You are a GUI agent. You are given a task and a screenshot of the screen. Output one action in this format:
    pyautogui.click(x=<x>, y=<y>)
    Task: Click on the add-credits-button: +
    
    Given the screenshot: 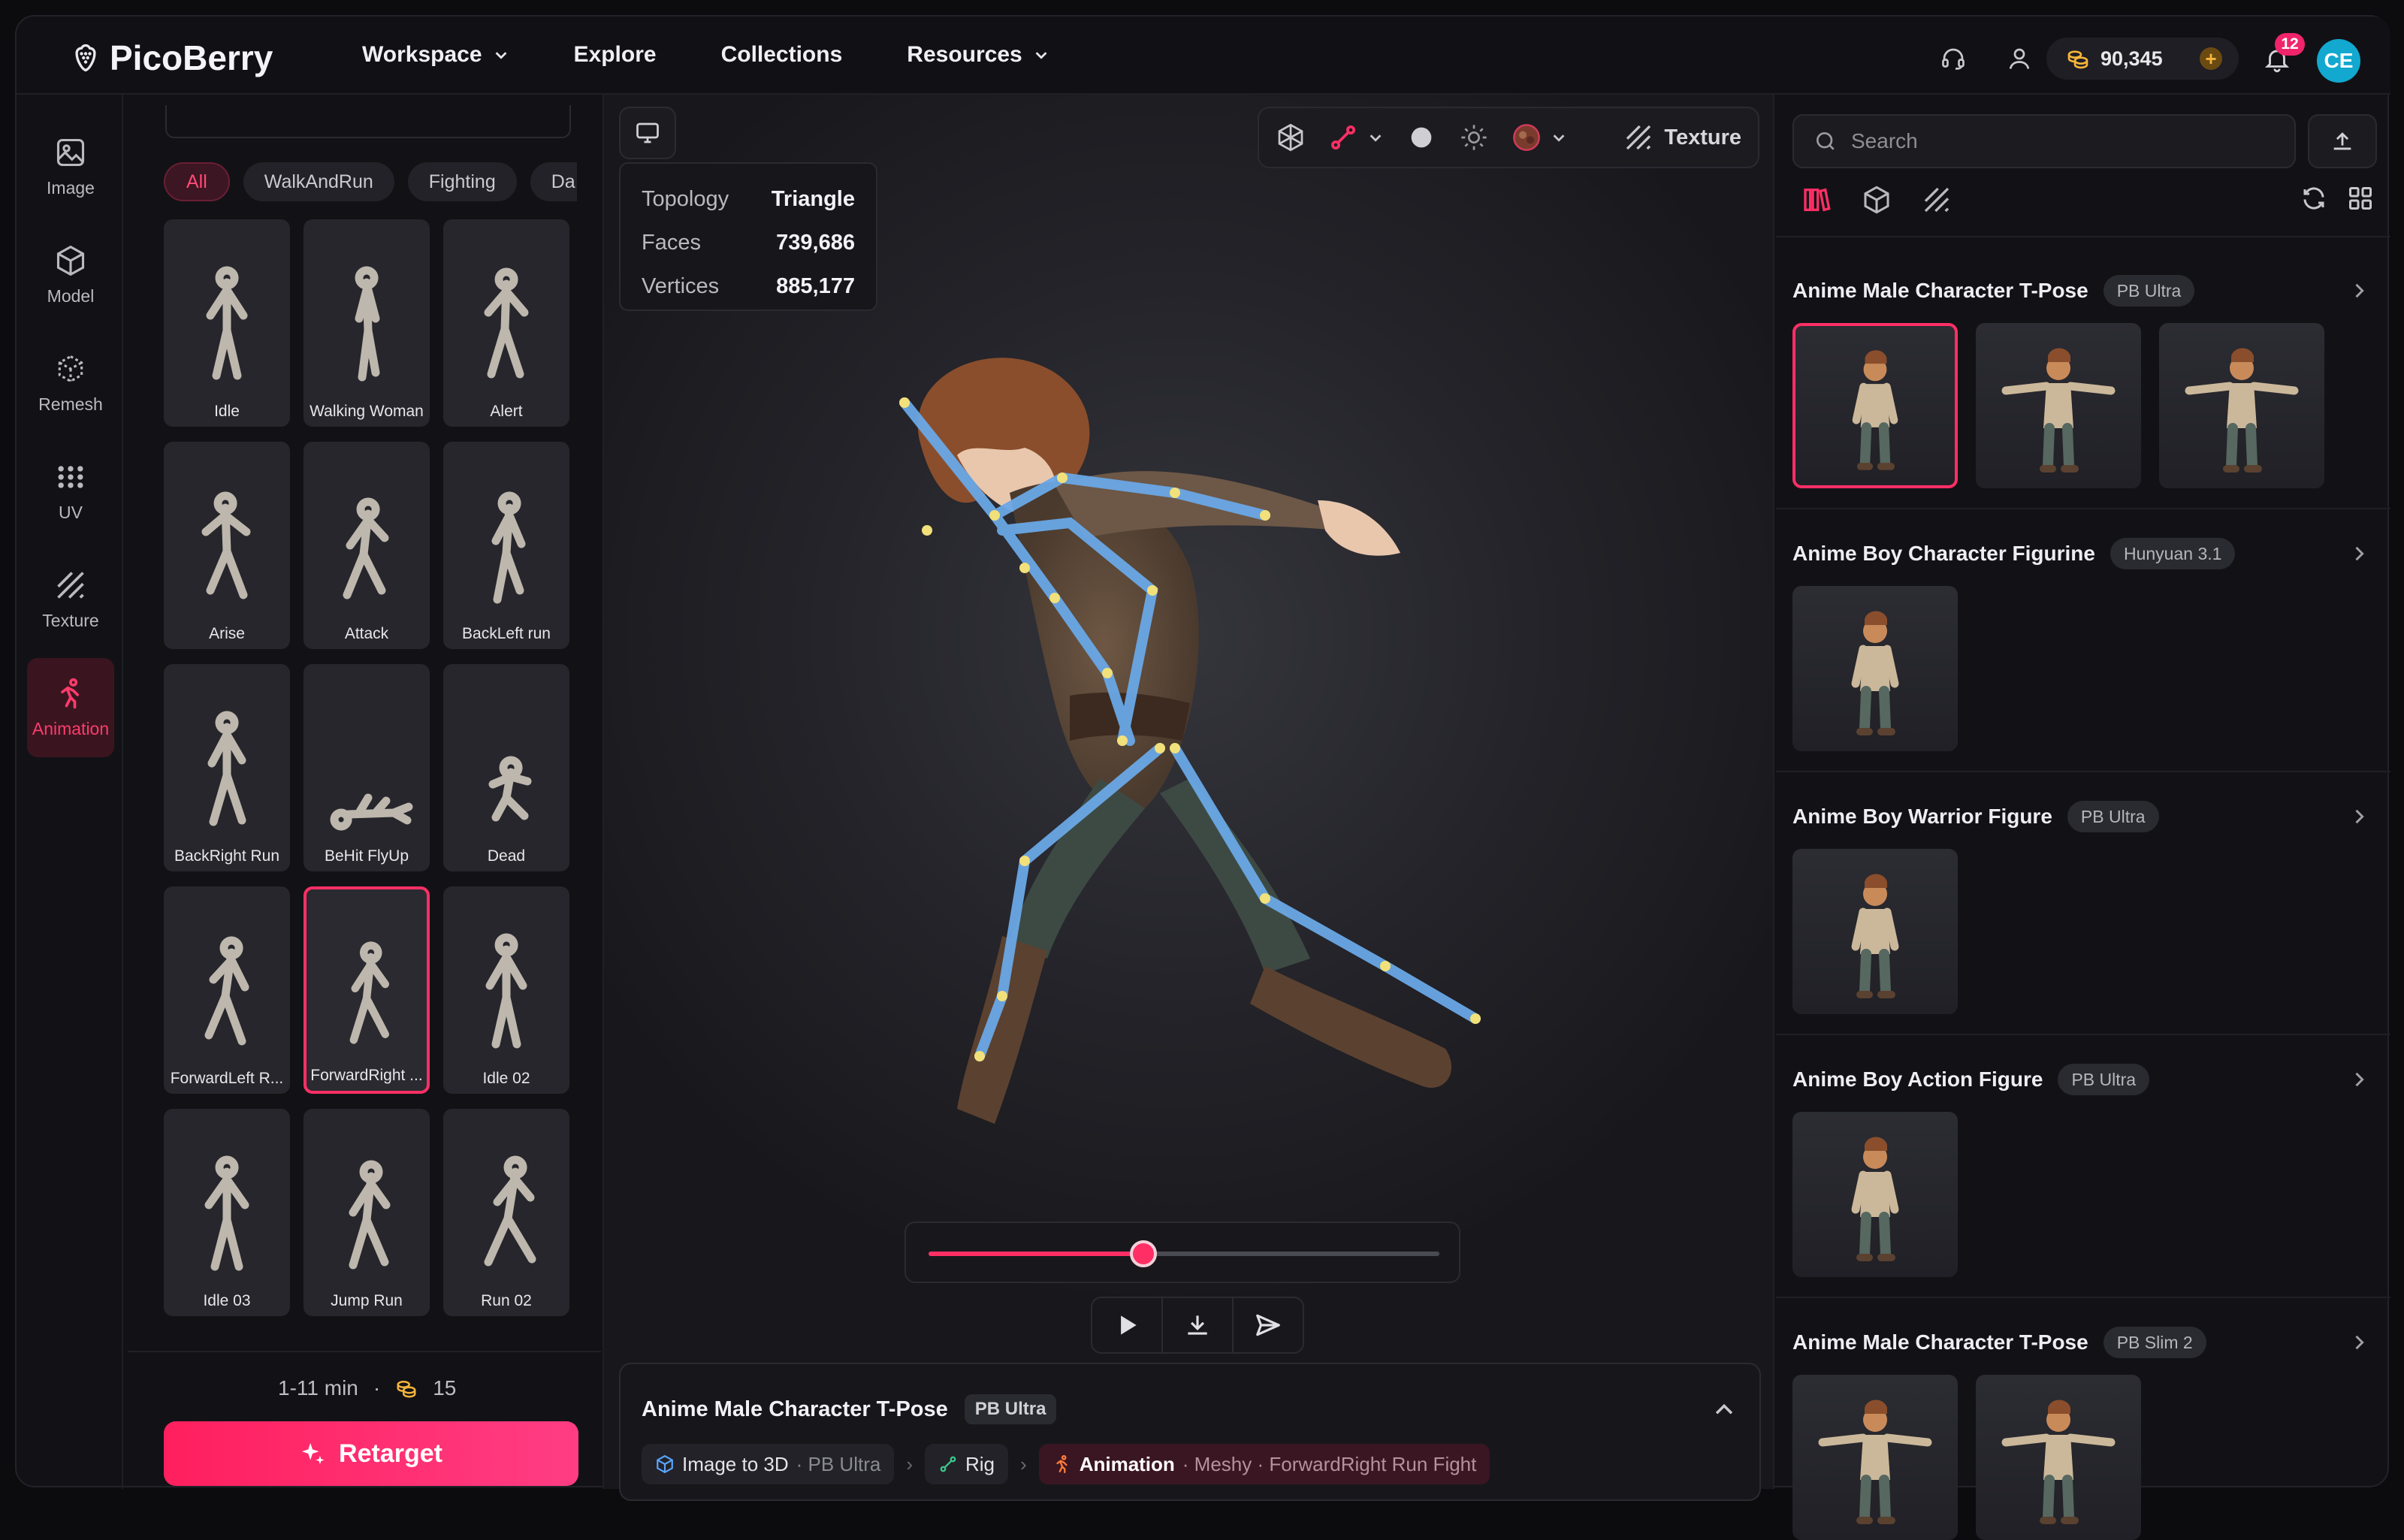 What is the action you would take?
    pyautogui.click(x=2211, y=59)
    